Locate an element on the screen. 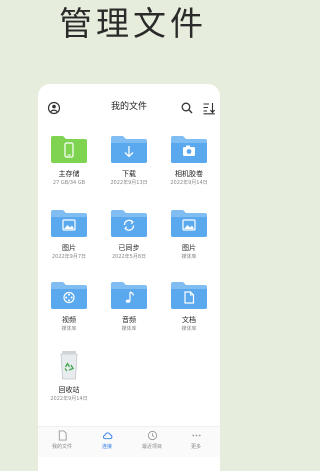 The height and width of the screenshot is (471, 320). nav-label: 更多 is located at coordinates (195, 447).